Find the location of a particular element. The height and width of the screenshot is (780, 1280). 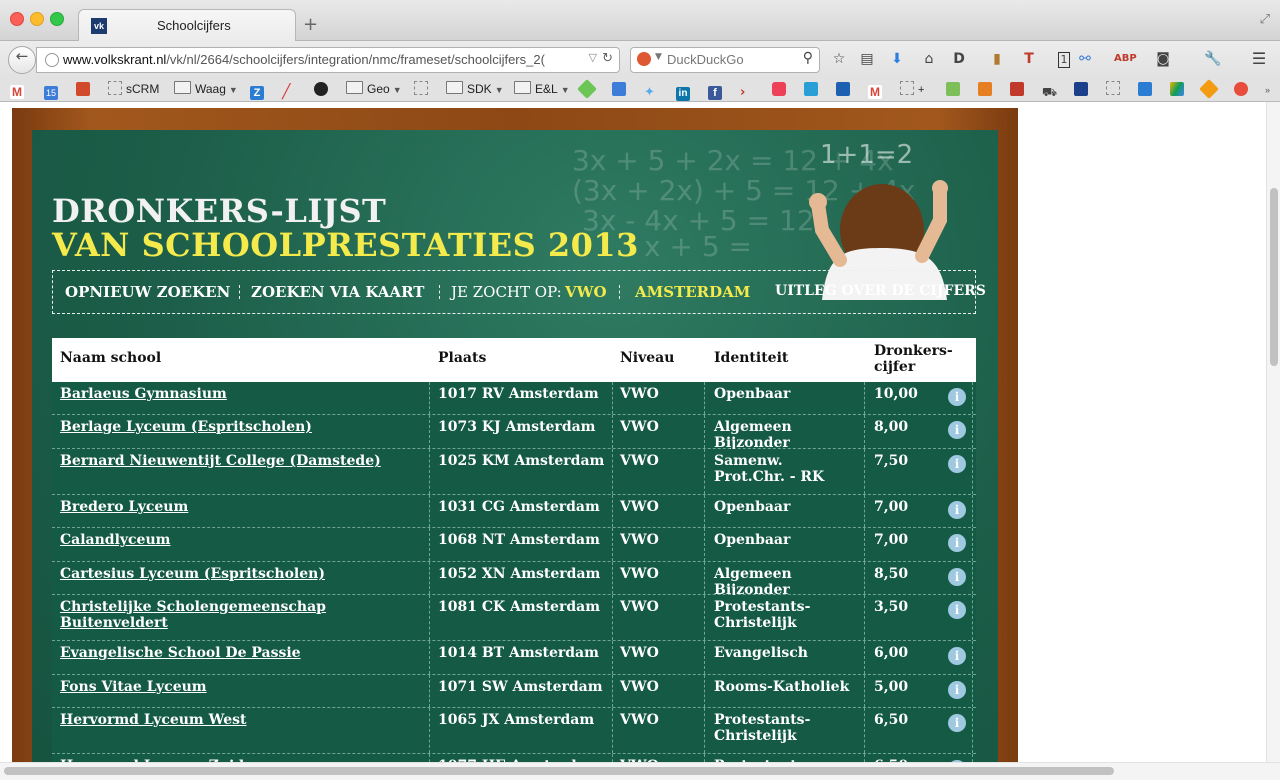

bookmark-dashed2: + is located at coordinates (912, 89).